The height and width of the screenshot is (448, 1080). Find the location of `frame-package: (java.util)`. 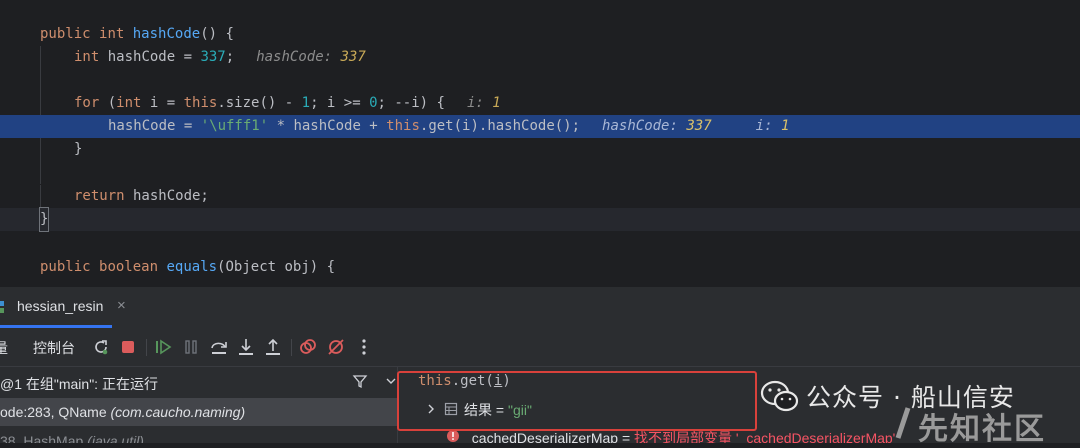

frame-package: (java.util) is located at coordinates (115, 438).